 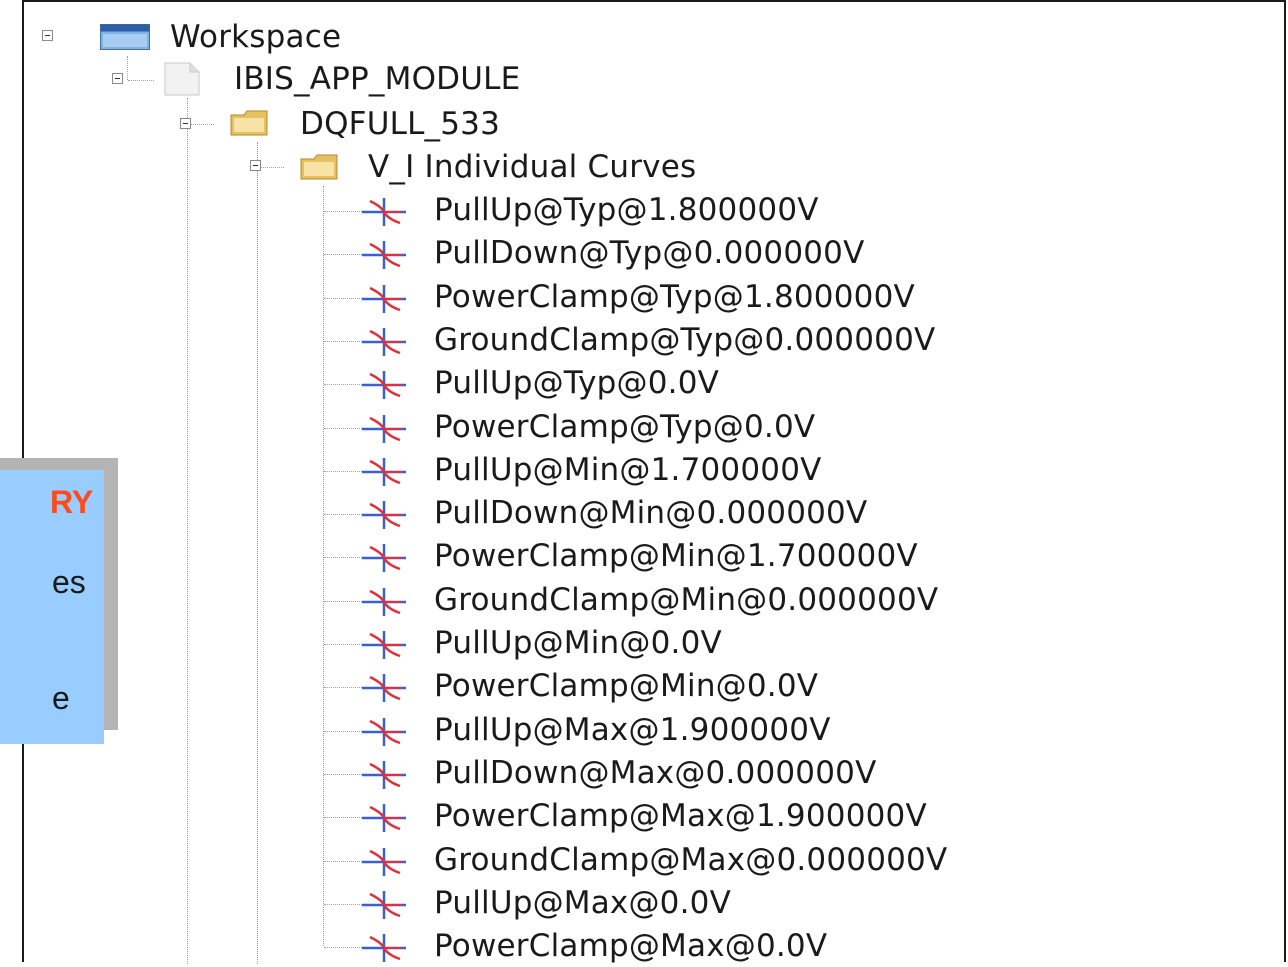 What do you see at coordinates (52, 607) in the screenshot?
I see `callout-box: RY es e` at bounding box center [52, 607].